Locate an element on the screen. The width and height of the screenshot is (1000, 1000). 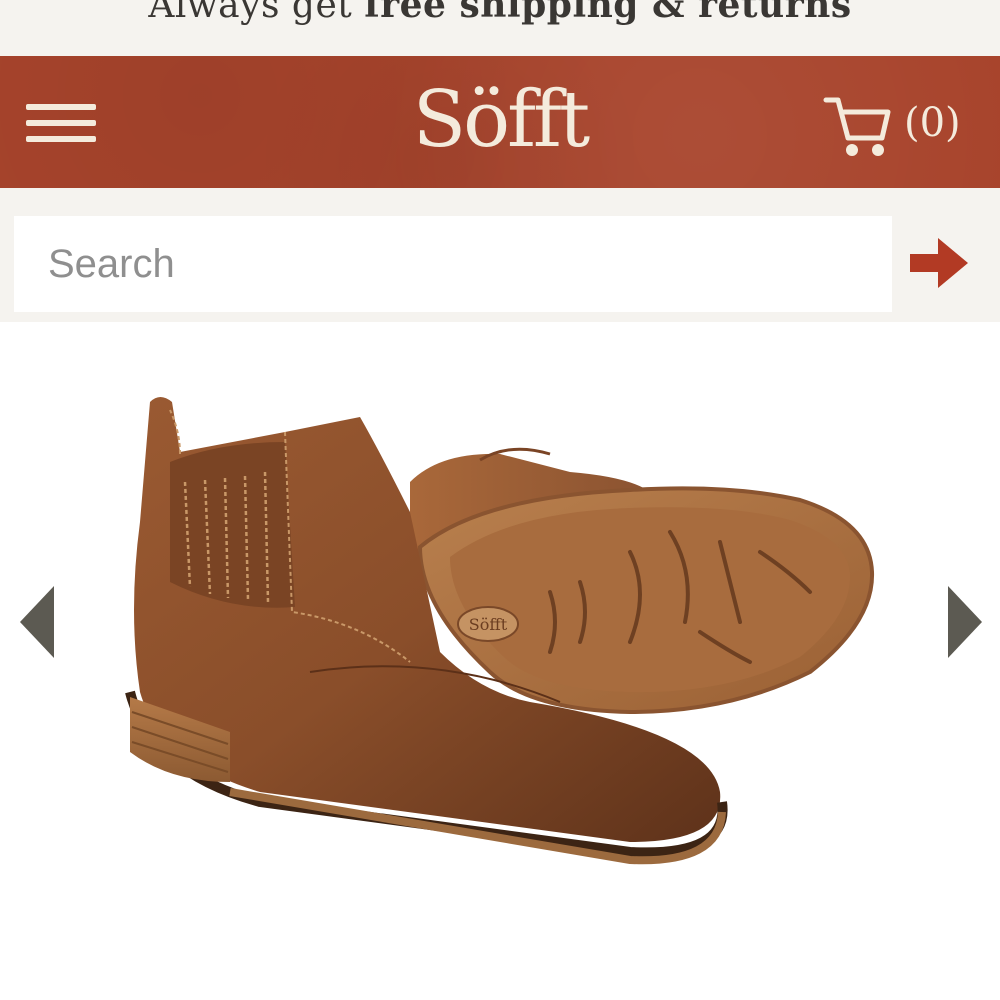
gallery-prev-button is located at coordinates (38, 622).